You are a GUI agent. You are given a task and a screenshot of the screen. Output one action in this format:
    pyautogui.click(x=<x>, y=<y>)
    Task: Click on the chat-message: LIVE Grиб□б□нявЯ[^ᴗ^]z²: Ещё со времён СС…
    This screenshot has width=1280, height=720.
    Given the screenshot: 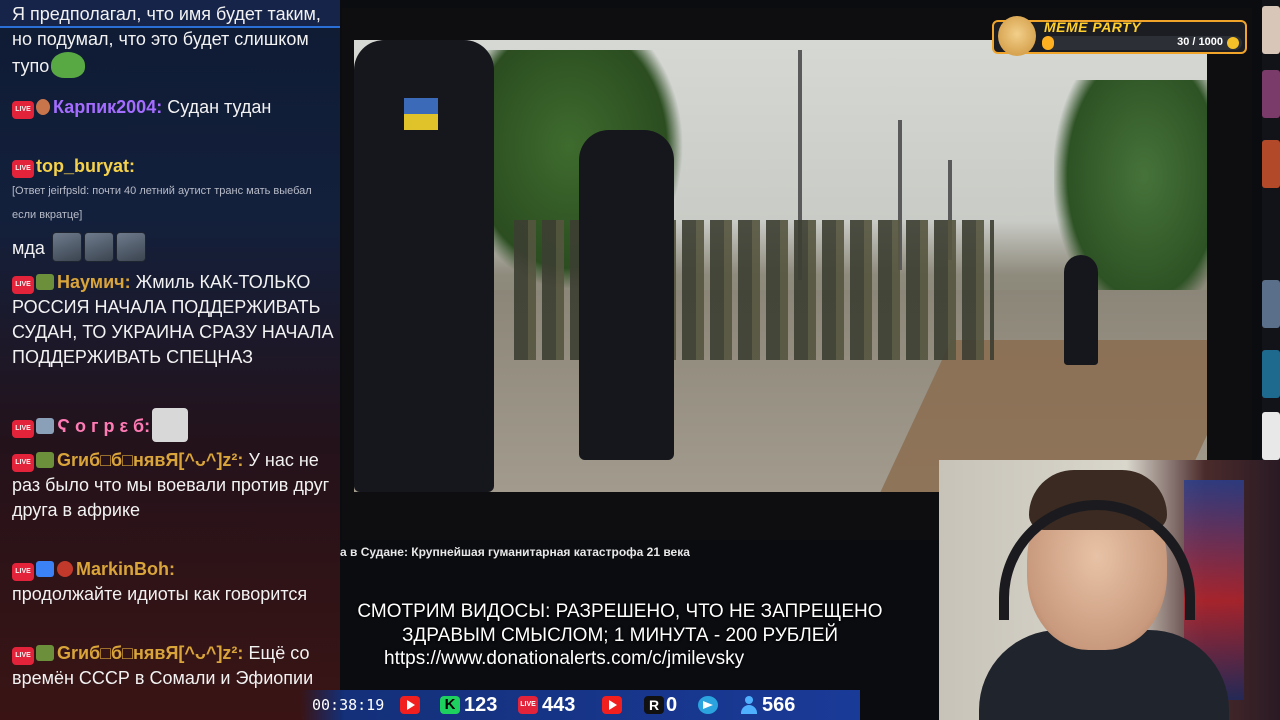 What is the action you would take?
    pyautogui.click(x=173, y=666)
    